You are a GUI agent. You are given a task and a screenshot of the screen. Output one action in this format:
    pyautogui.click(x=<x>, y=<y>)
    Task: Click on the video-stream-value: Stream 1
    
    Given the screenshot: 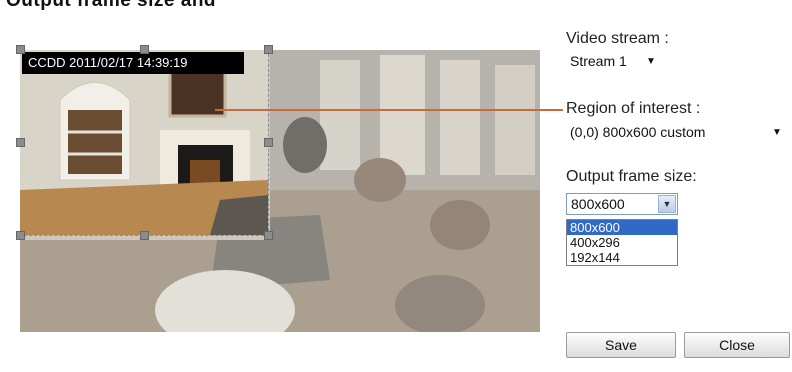 What is the action you would take?
    pyautogui.click(x=598, y=61)
    